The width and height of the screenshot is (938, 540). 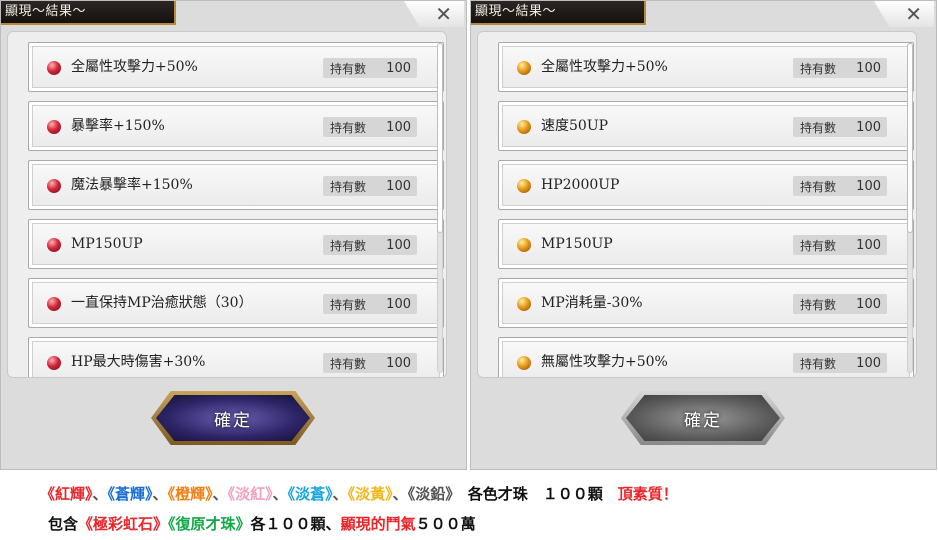 I want to click on caption-manifest: 顯現的鬥氣, so click(x=378, y=524).